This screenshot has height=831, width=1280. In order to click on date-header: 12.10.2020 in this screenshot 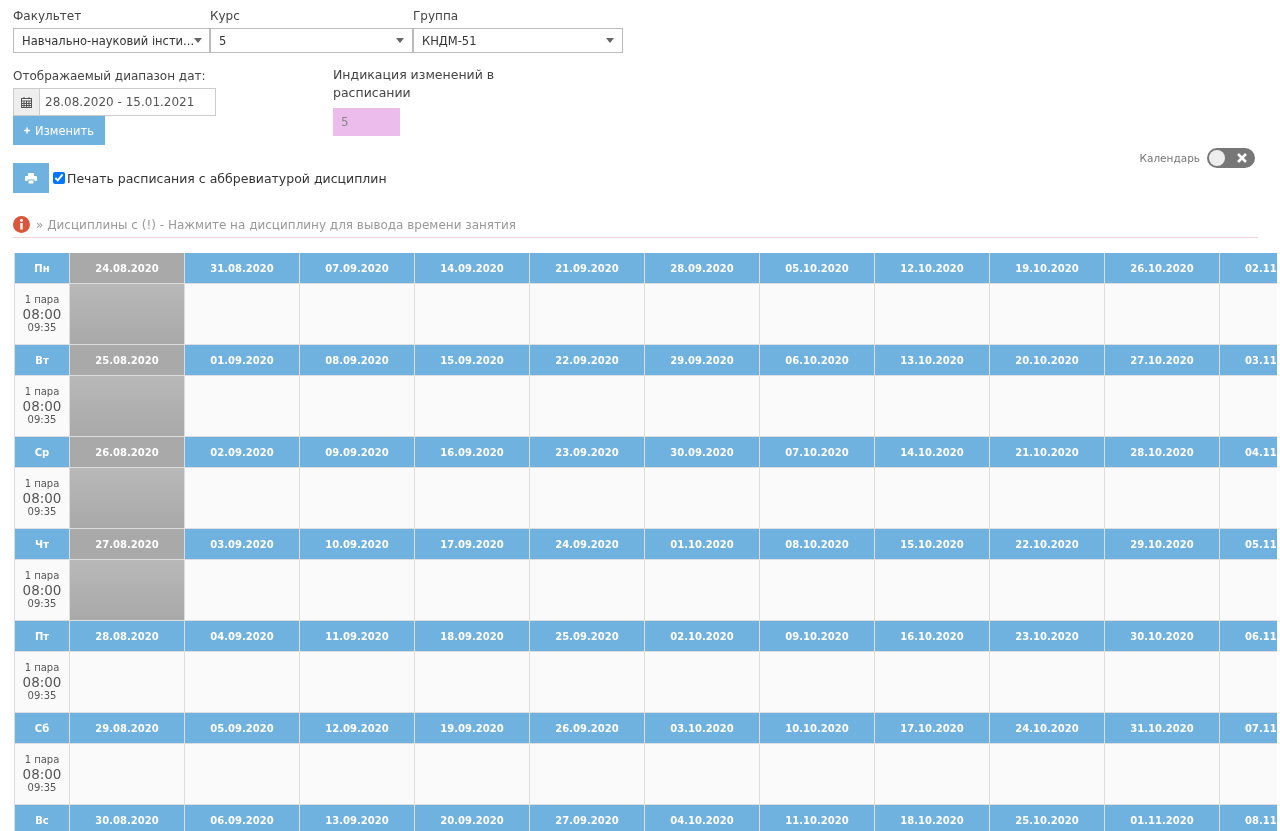, I will do `click(932, 268)`.